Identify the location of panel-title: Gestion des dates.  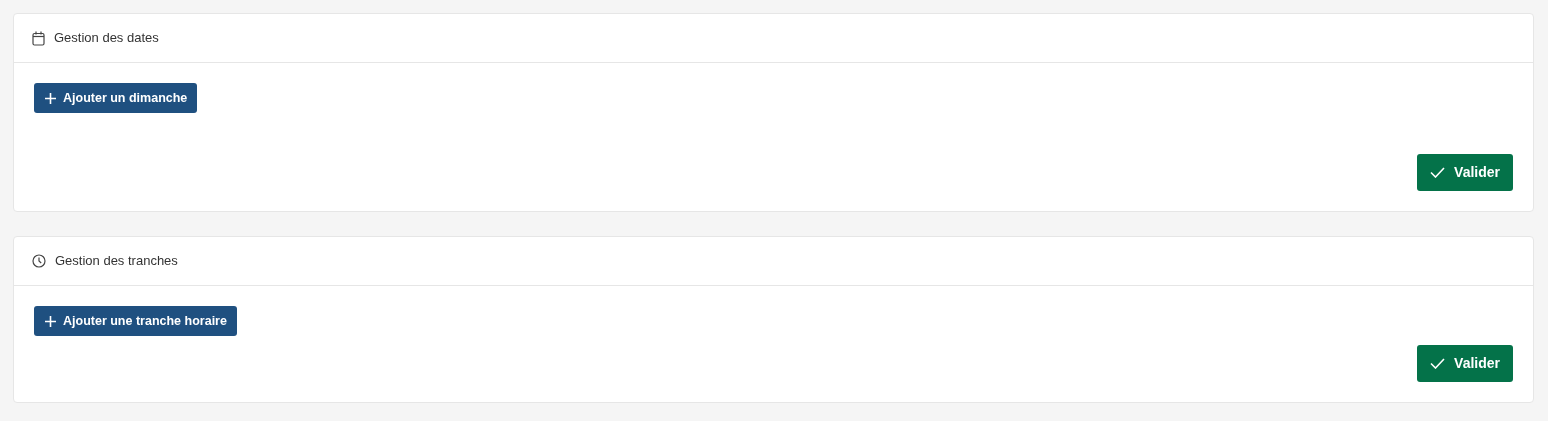
(106, 38).